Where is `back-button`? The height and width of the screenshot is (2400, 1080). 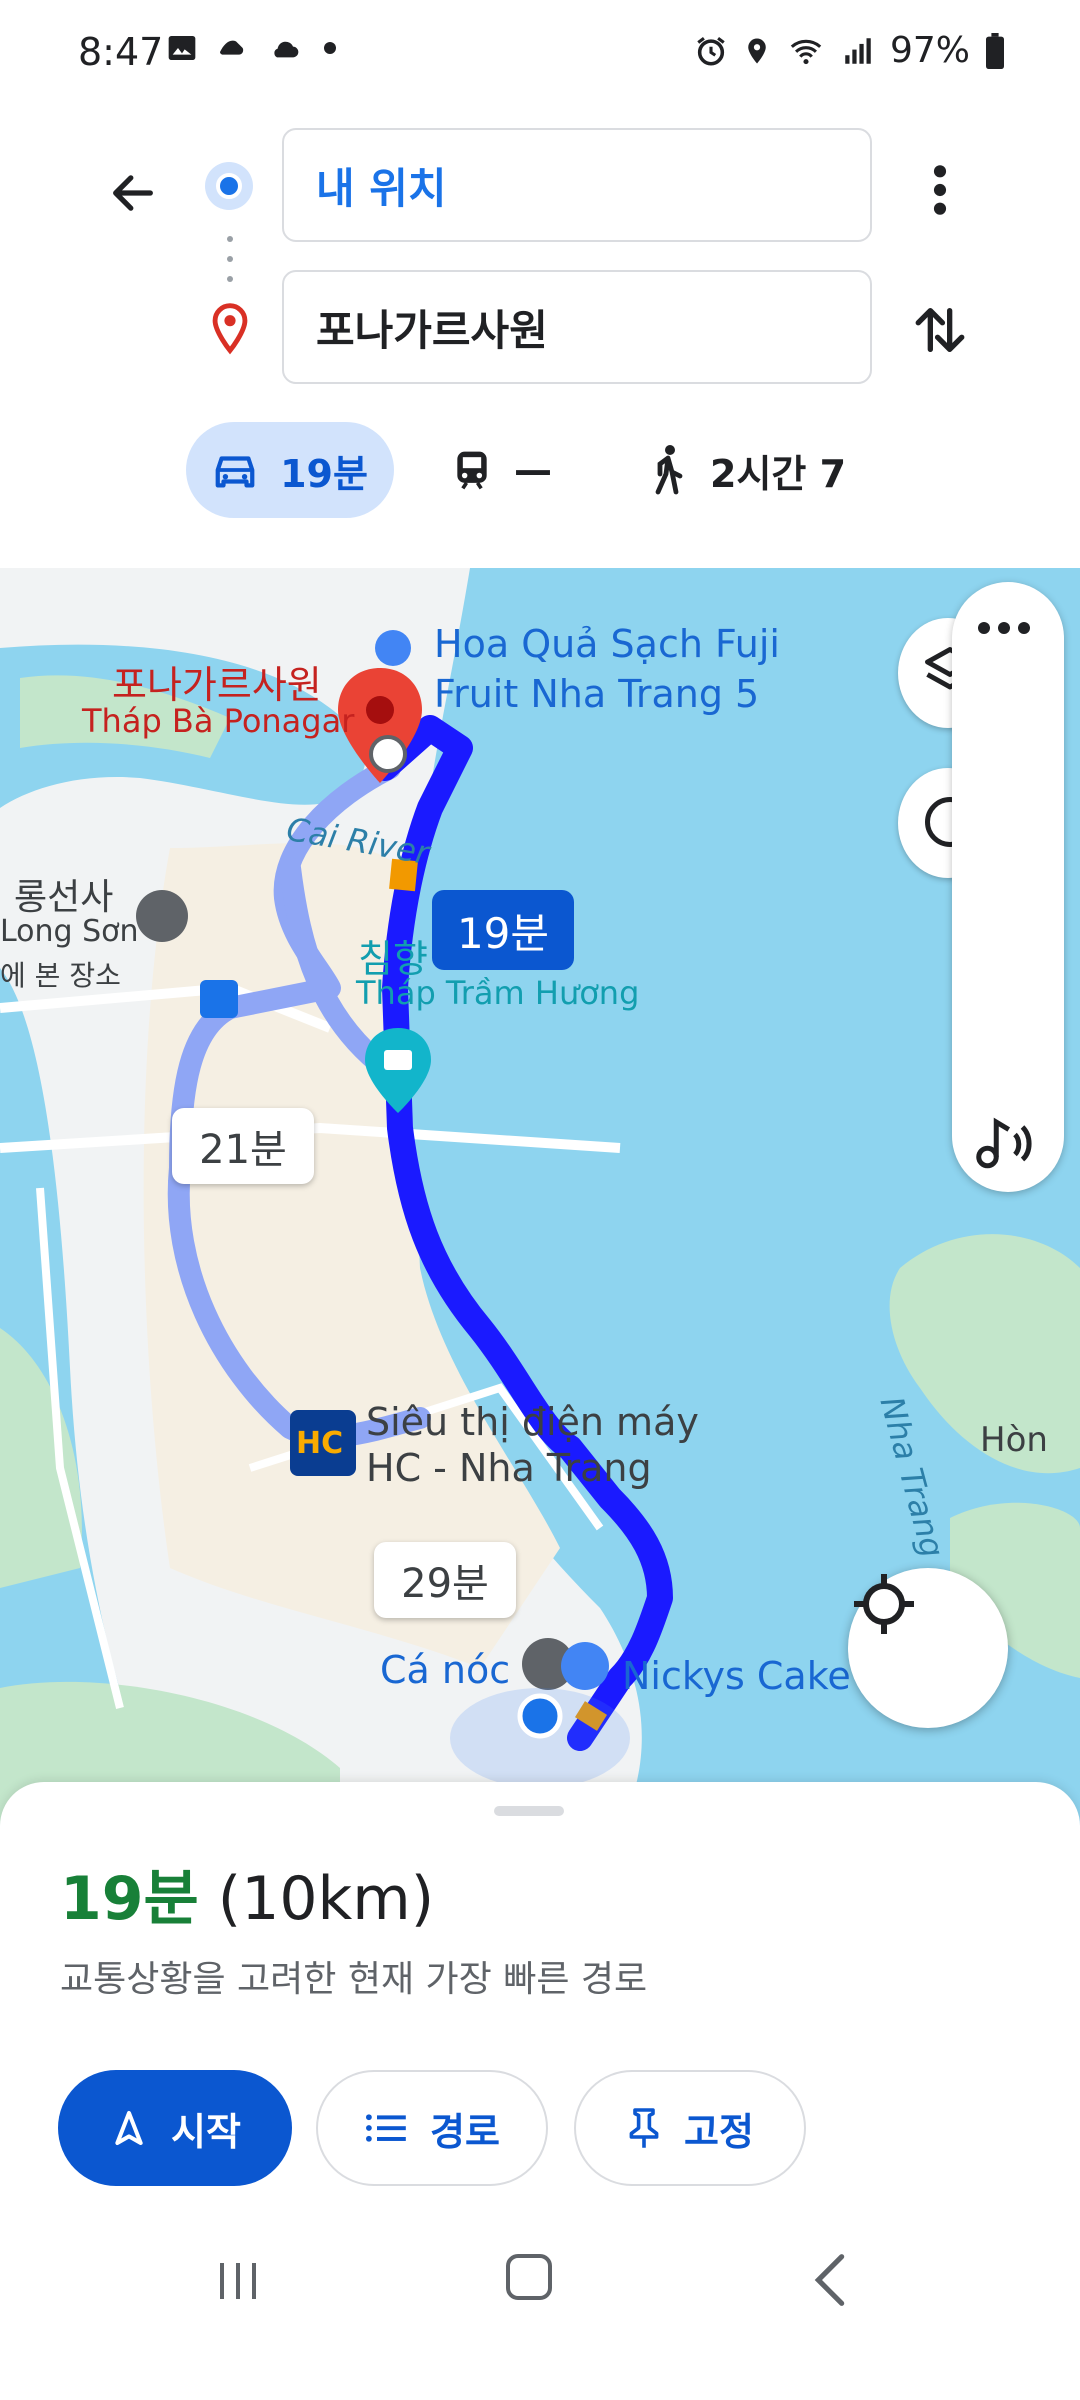
back-button is located at coordinates (133, 193).